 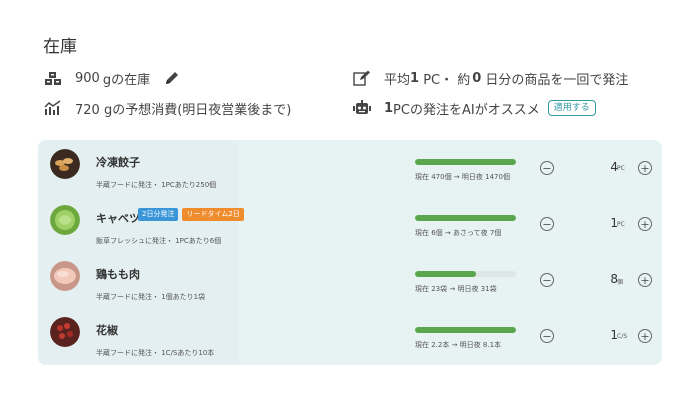 I want to click on average-days: 0, so click(x=477, y=78).